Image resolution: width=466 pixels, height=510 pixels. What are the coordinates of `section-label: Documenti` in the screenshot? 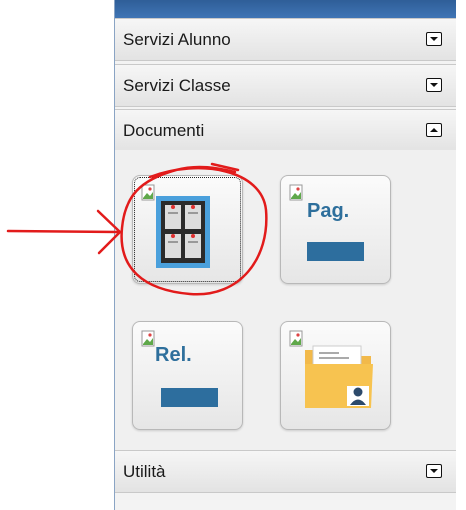 It's located at (164, 130).